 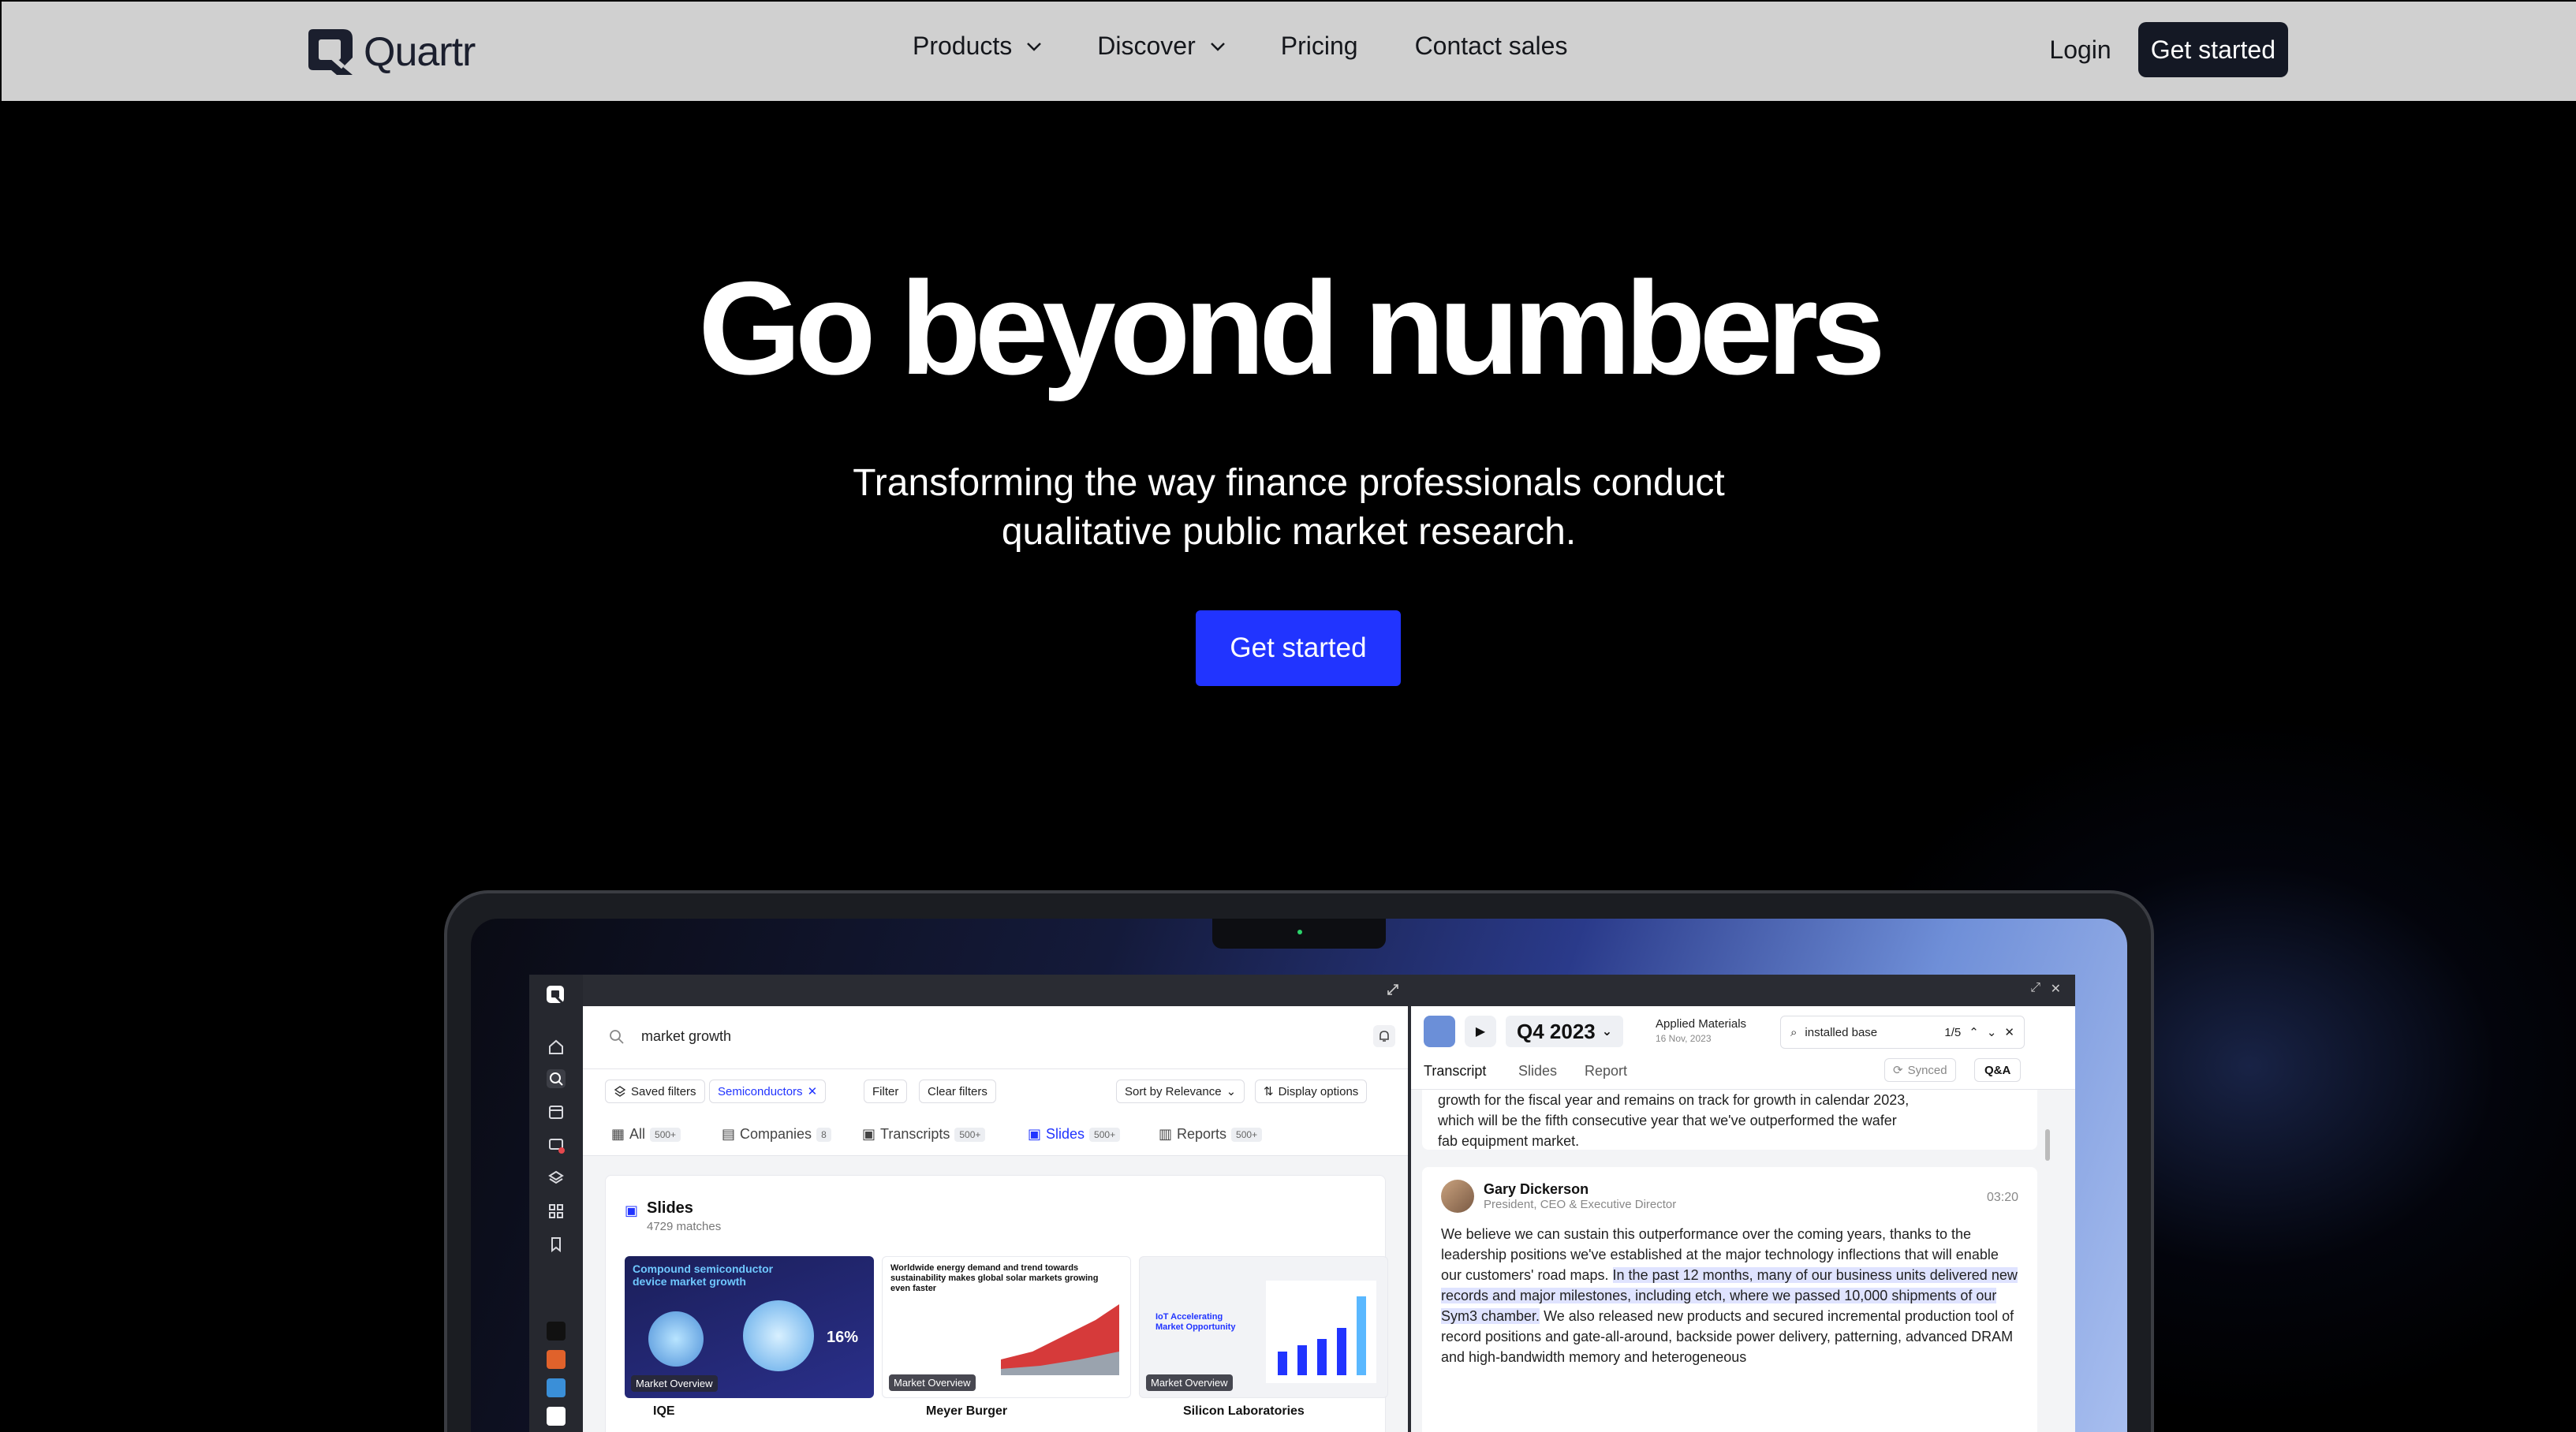 What do you see at coordinates (1509, 1141) in the screenshot?
I see `transcript-line: fab equipment market.` at bounding box center [1509, 1141].